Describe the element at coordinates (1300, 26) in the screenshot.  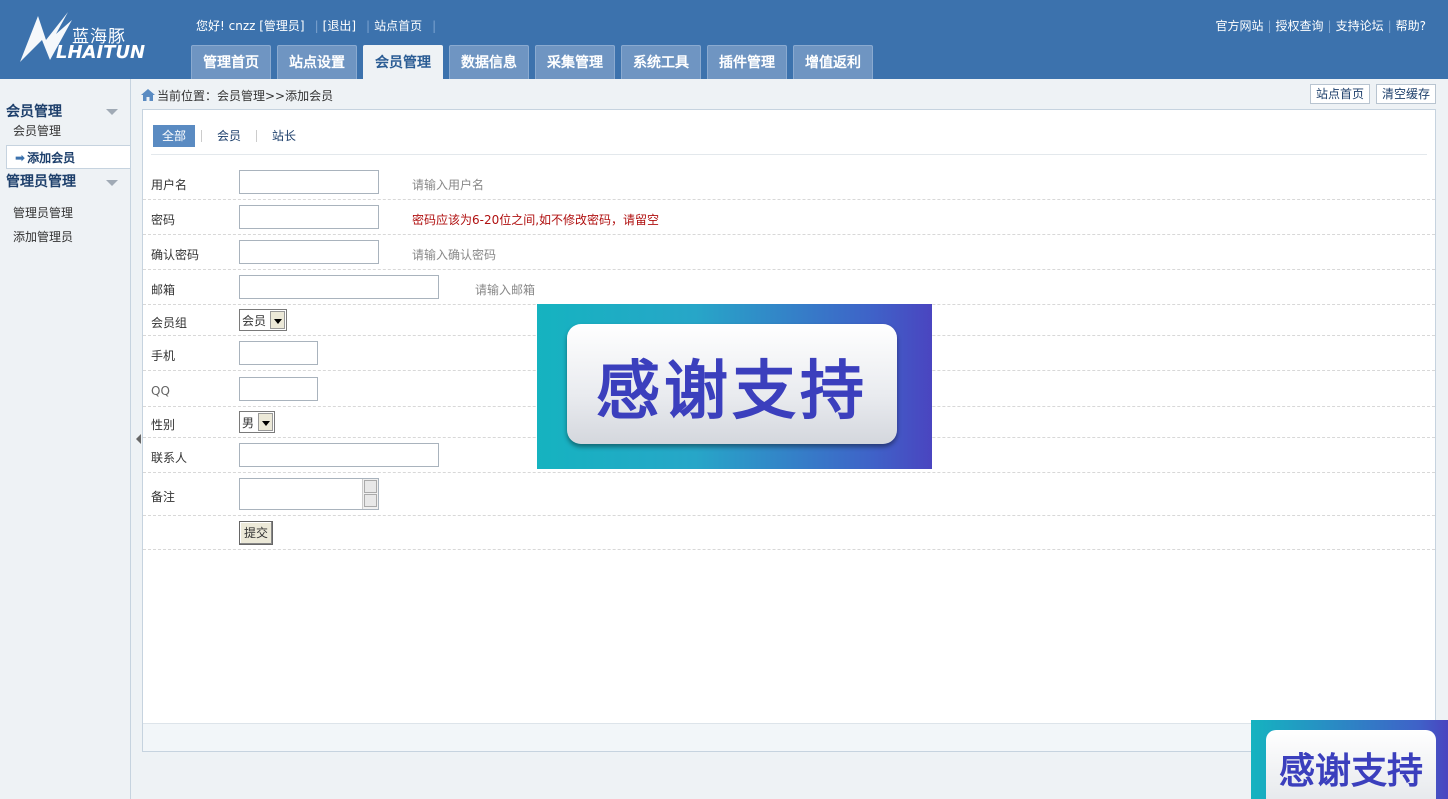
I see `license-query-link: 授权查询` at that location.